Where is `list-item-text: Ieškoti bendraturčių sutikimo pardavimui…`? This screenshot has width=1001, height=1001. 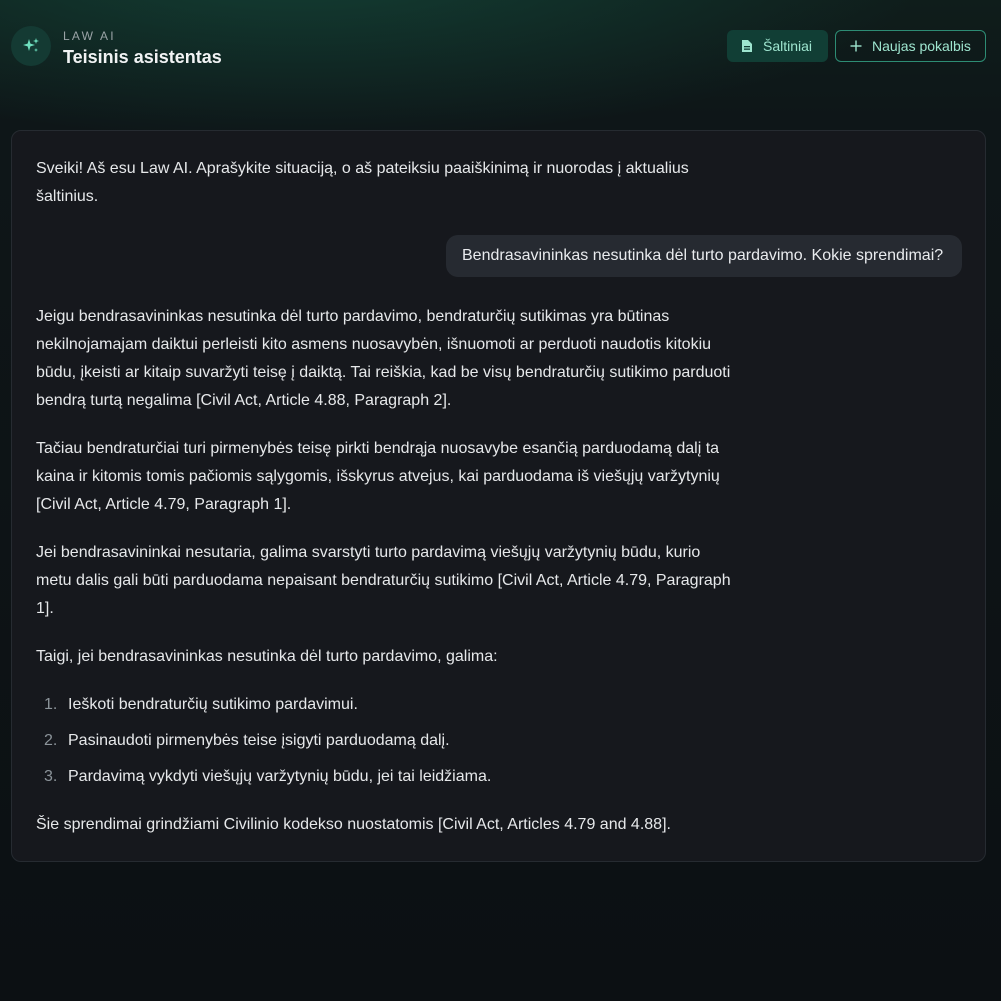
list-item-text: Ieškoti bendraturčių sutikimo pardavimui… is located at coordinates (213, 704).